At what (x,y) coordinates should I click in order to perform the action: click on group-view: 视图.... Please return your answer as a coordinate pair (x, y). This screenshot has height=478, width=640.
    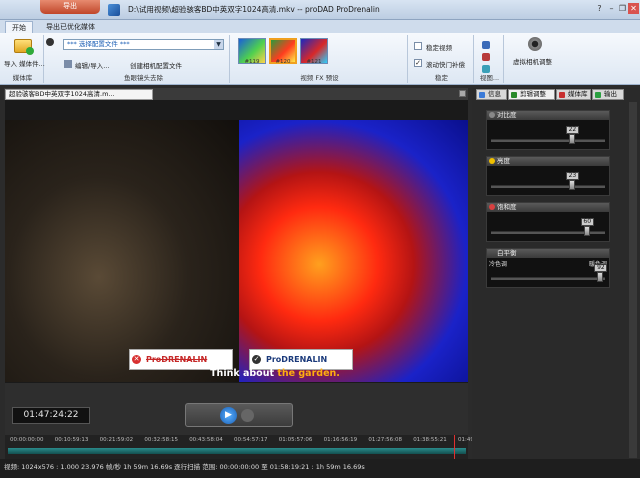
    Looking at the image, I should click on (490, 59).